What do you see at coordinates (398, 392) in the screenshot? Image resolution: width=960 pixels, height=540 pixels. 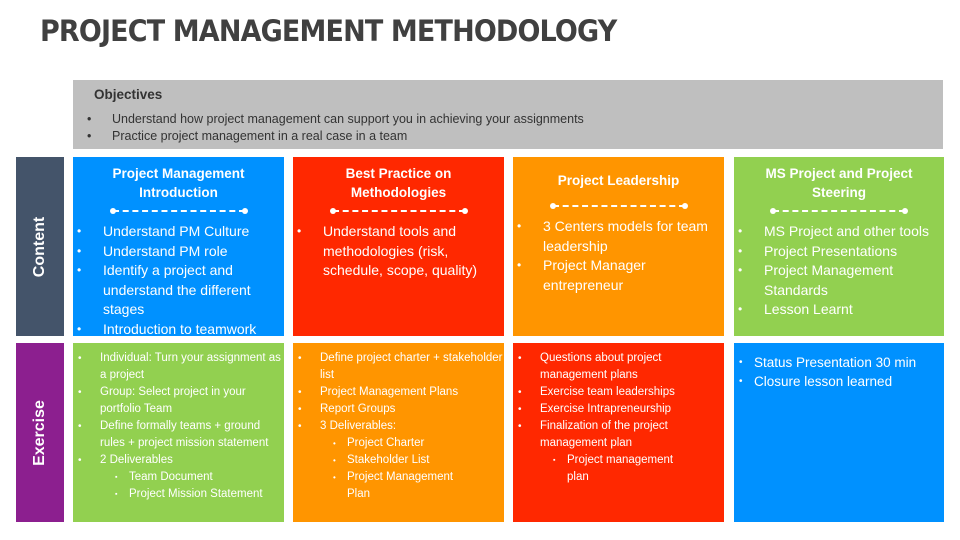 I see `list-item: • Project Management Plans` at bounding box center [398, 392].